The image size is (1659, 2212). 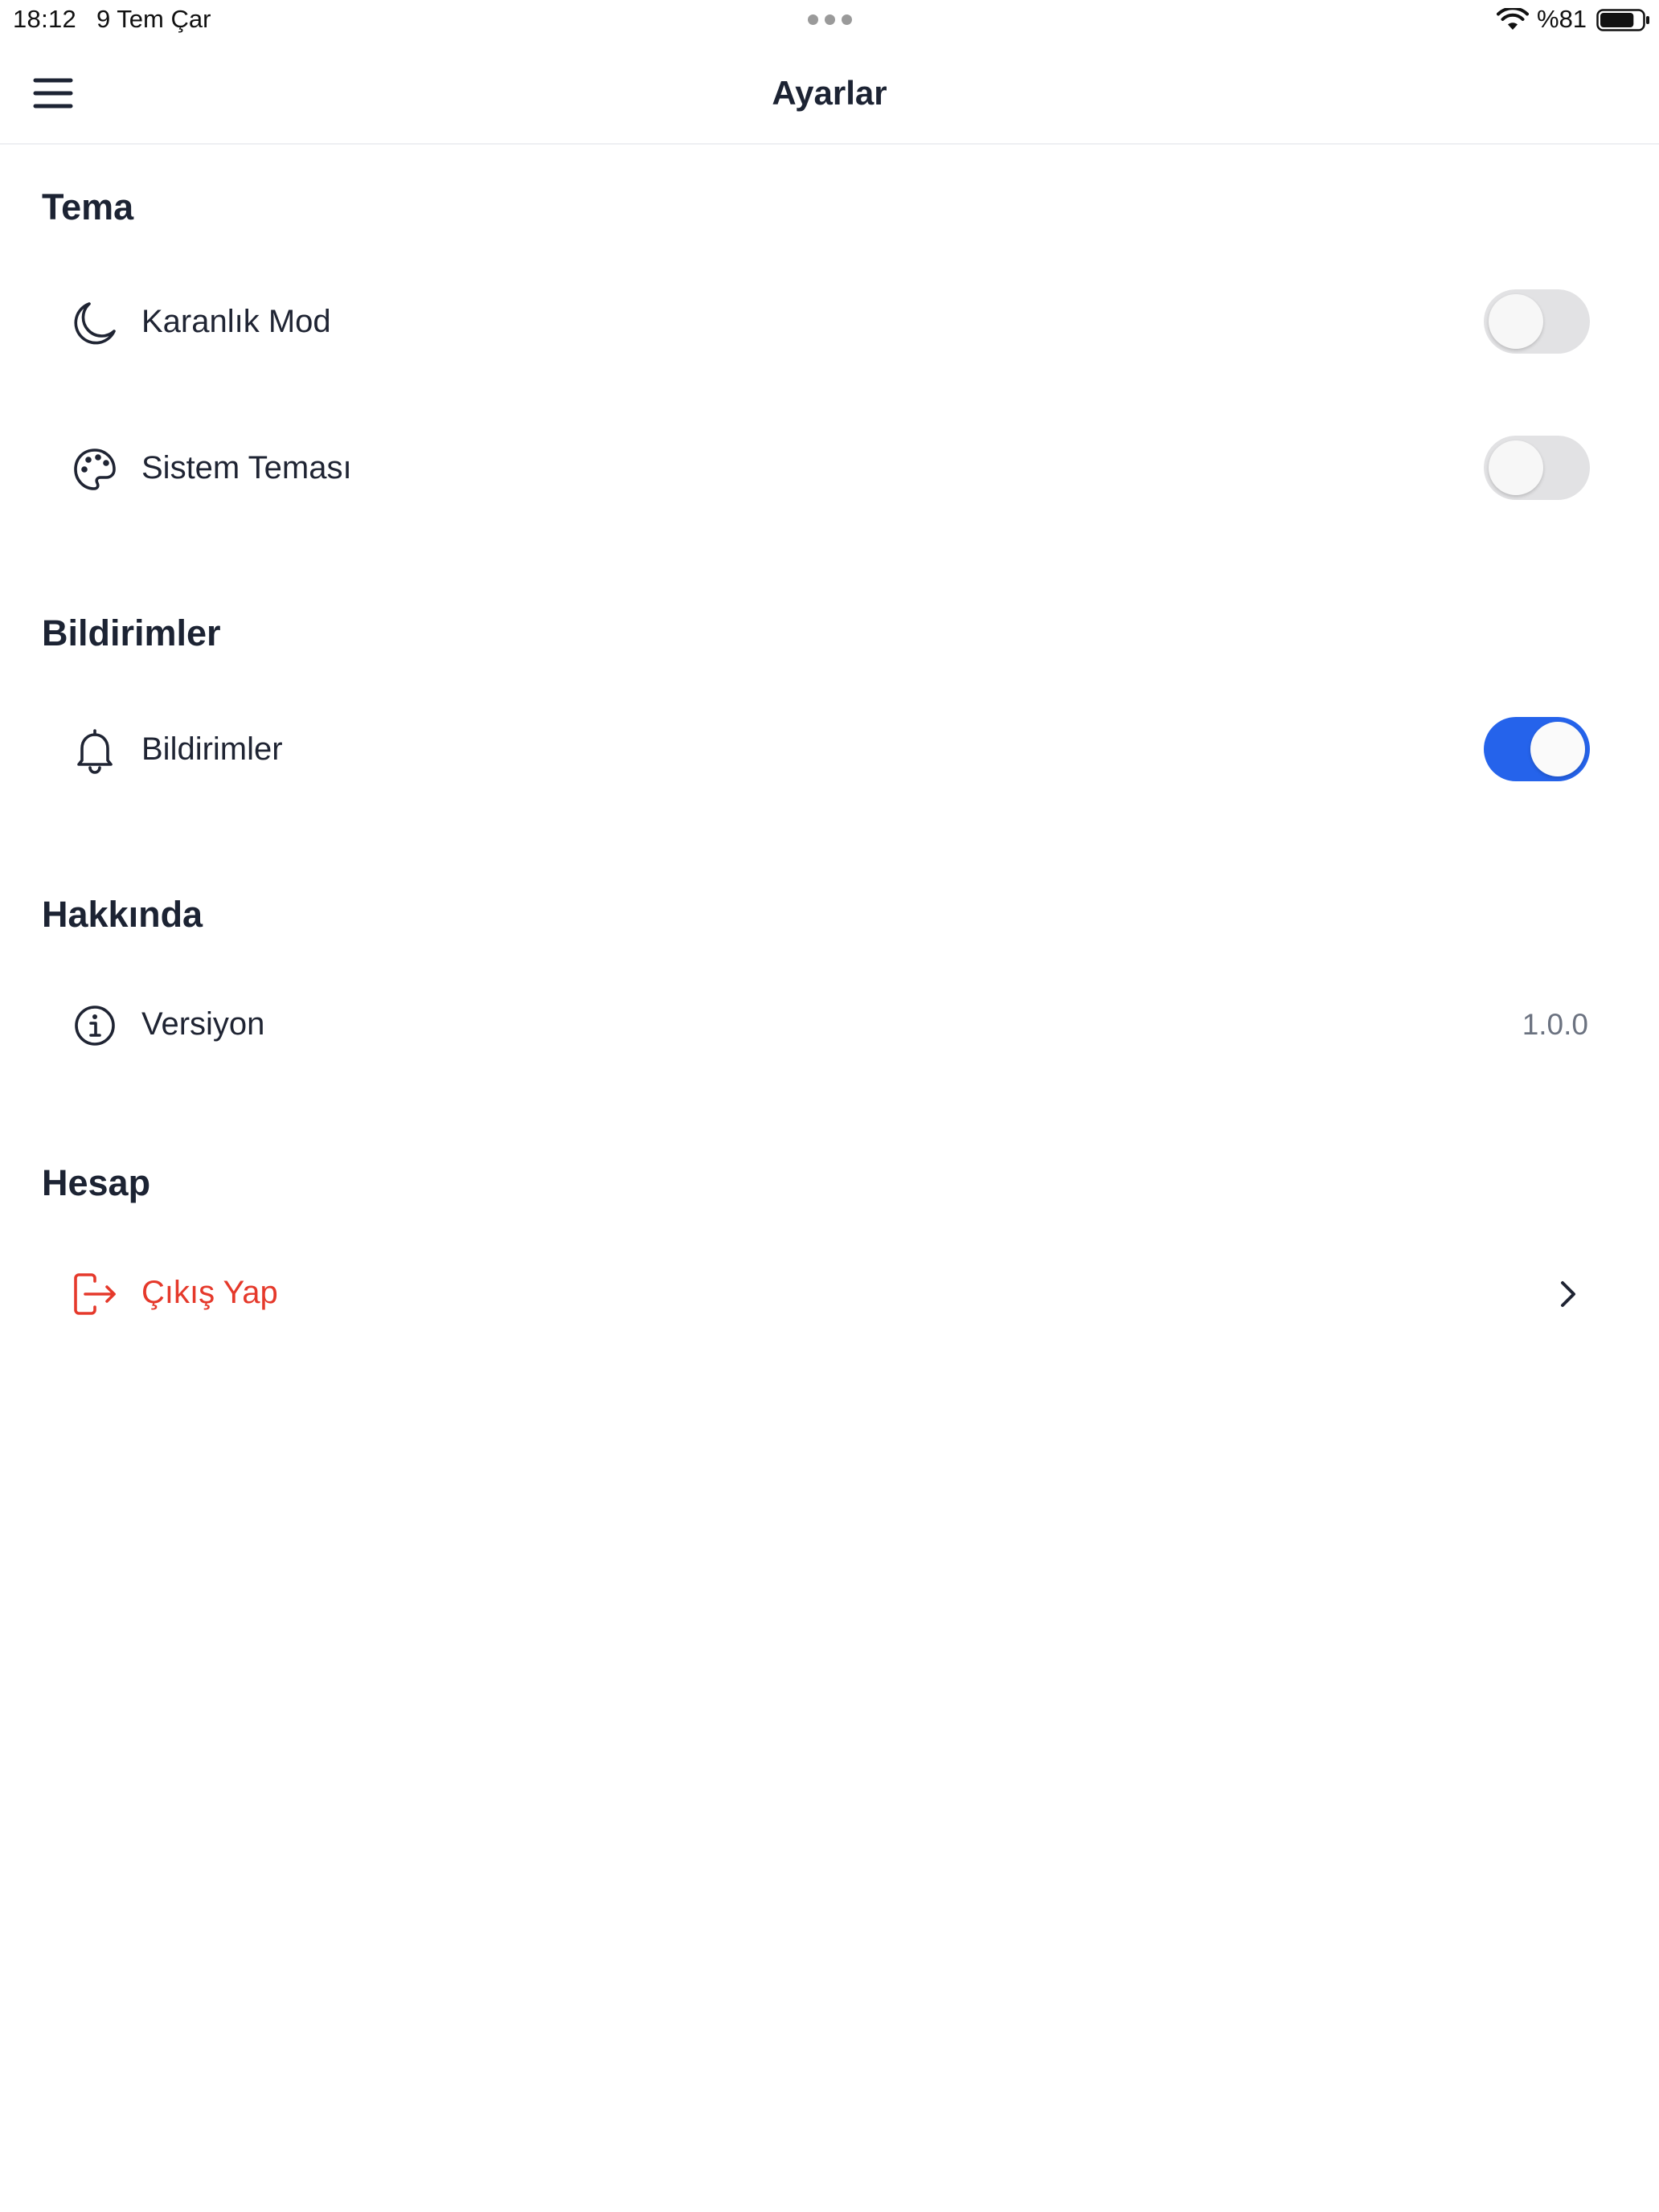 I want to click on battery-icon, so click(x=1622, y=20).